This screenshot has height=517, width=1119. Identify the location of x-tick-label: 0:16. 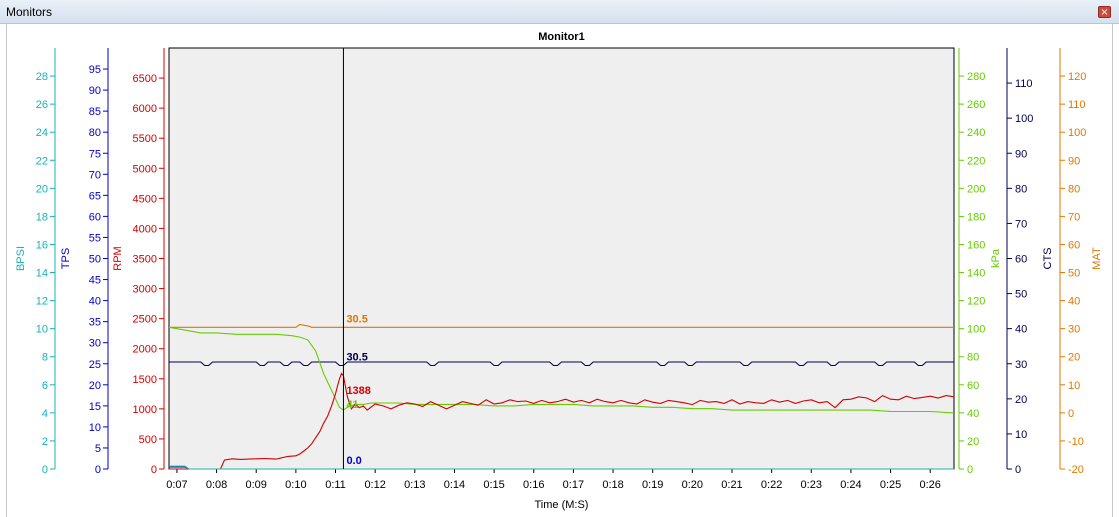
(533, 485).